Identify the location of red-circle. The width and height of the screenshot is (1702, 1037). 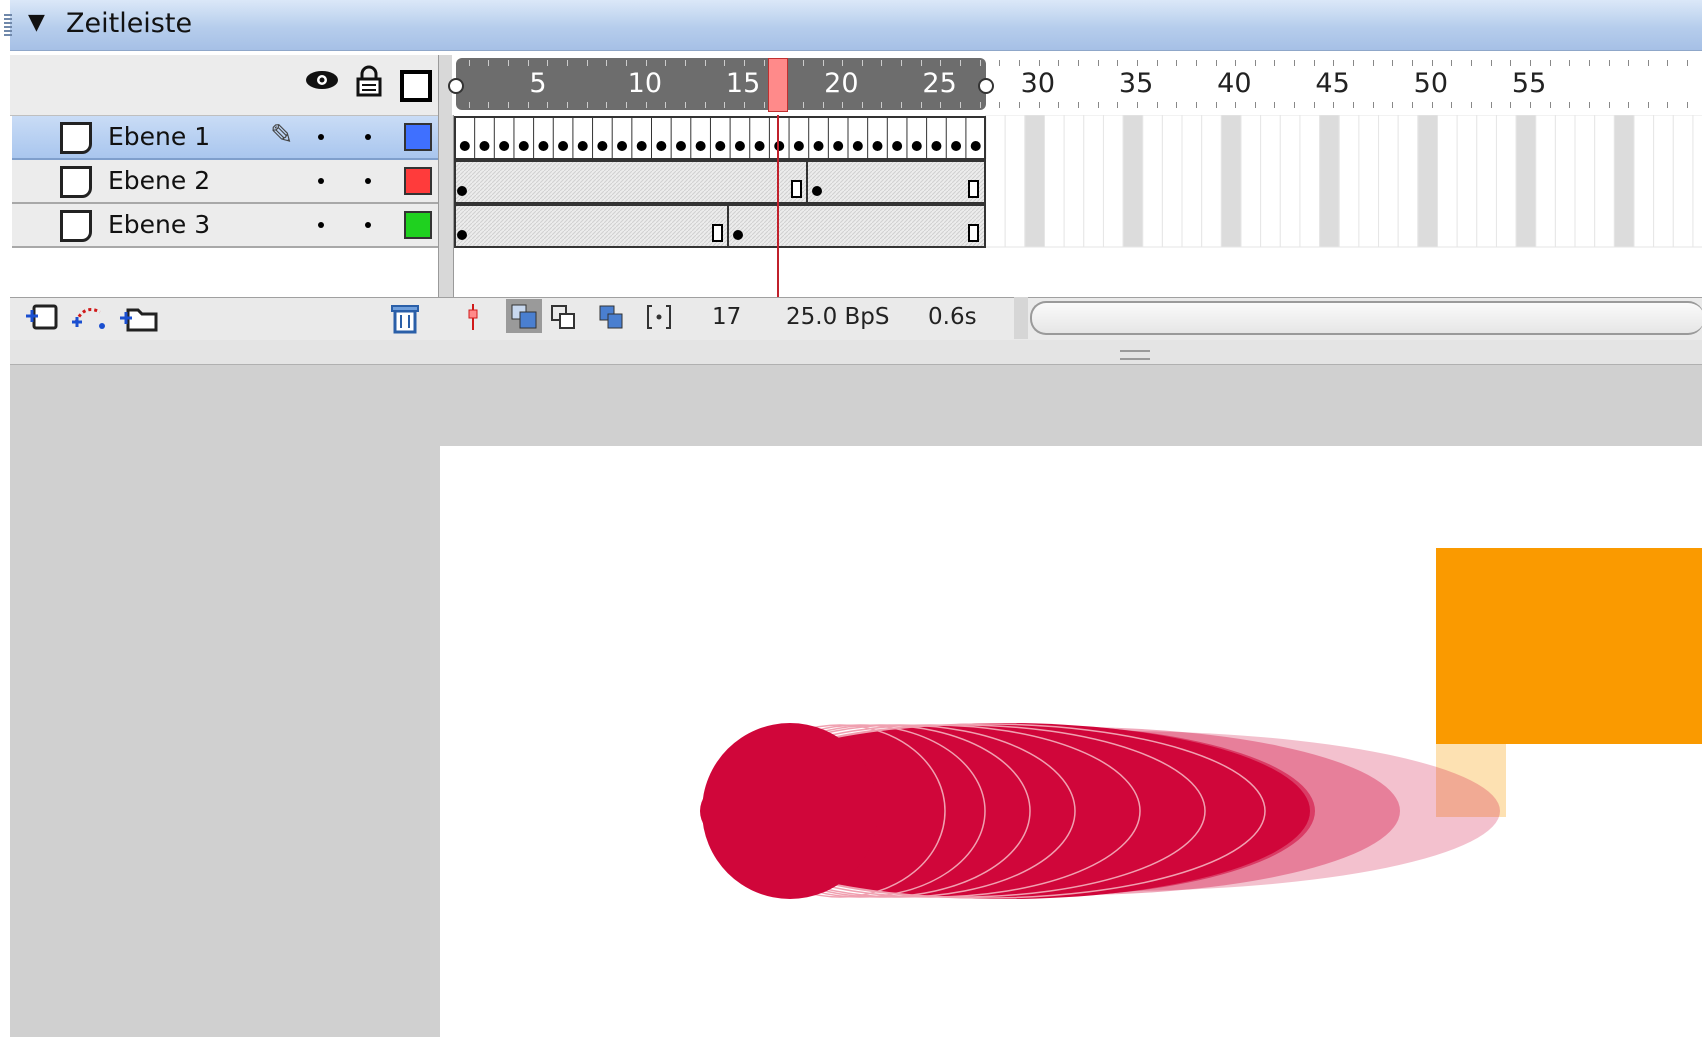
(790, 811).